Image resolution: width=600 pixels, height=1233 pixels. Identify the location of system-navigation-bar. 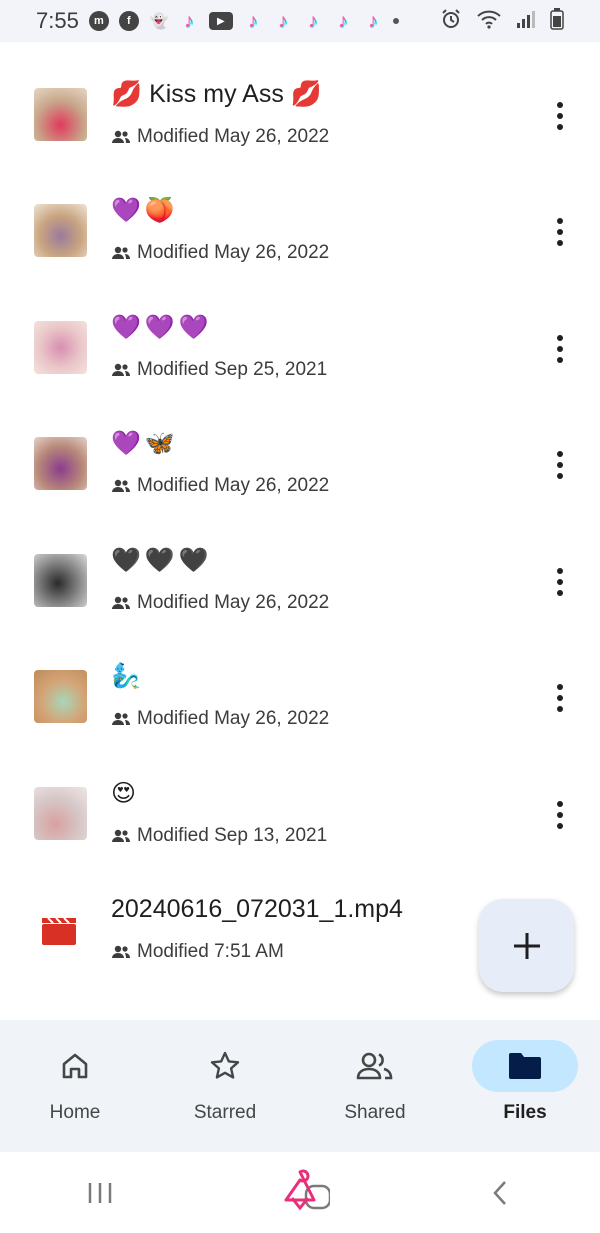
(300, 1192).